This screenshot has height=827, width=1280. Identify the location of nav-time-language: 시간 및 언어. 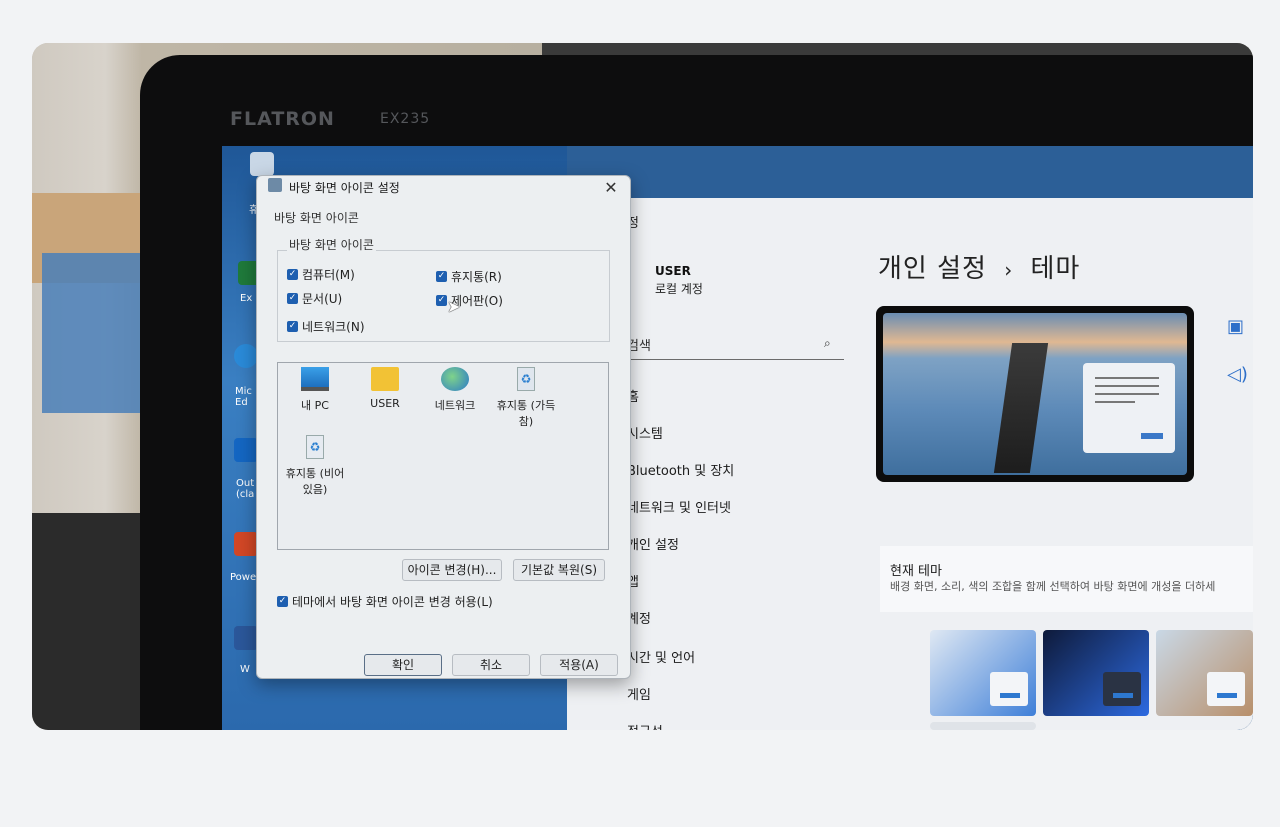
(661, 656).